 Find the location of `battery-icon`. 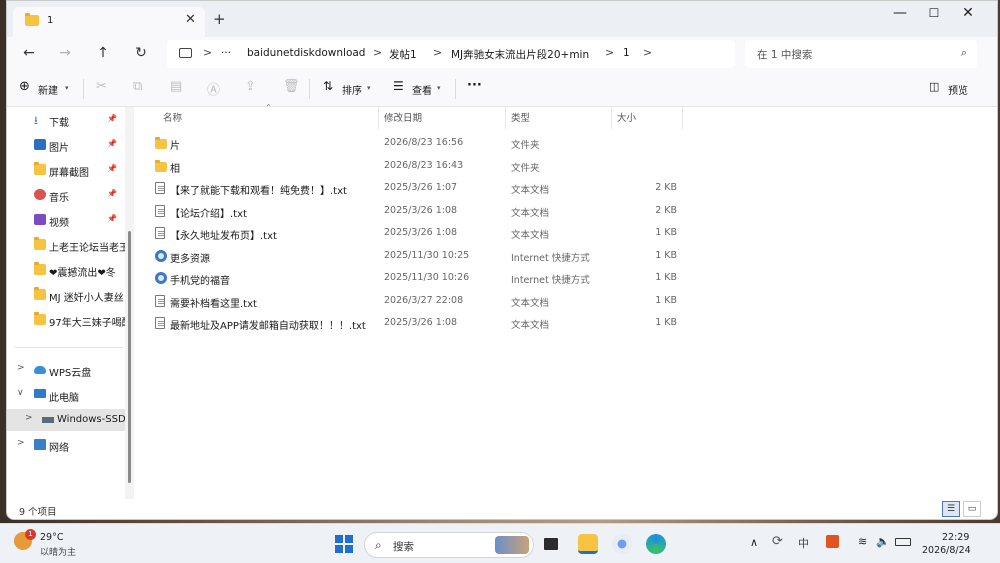

battery-icon is located at coordinates (903, 542).